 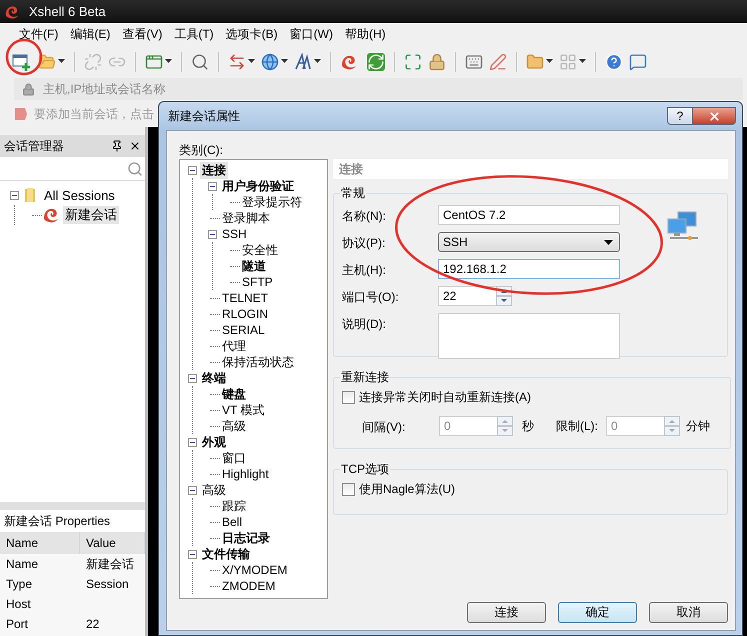 I want to click on field-label: 间隔(V):, so click(x=384, y=427).